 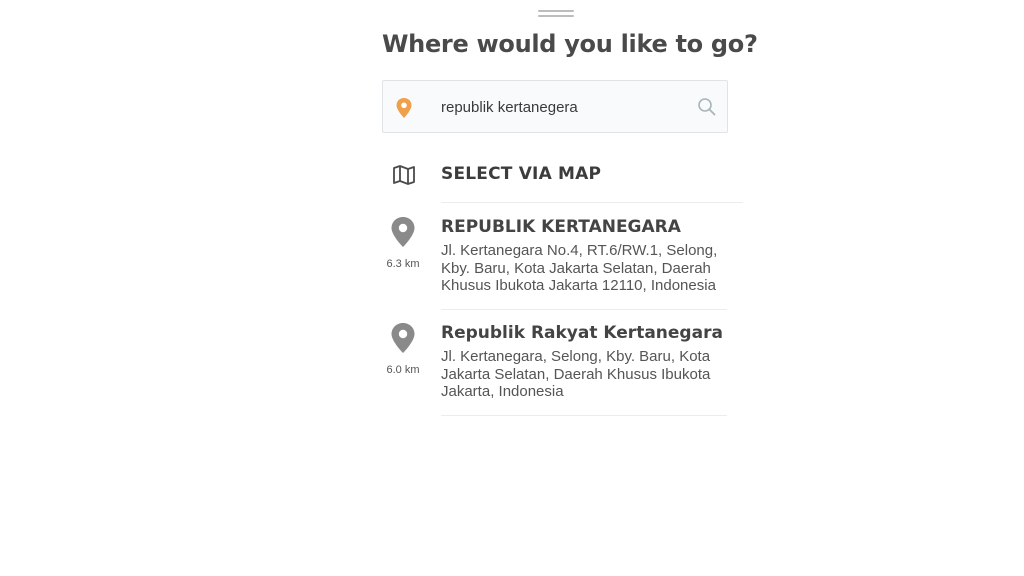 I want to click on search-icon, so click(x=707, y=107).